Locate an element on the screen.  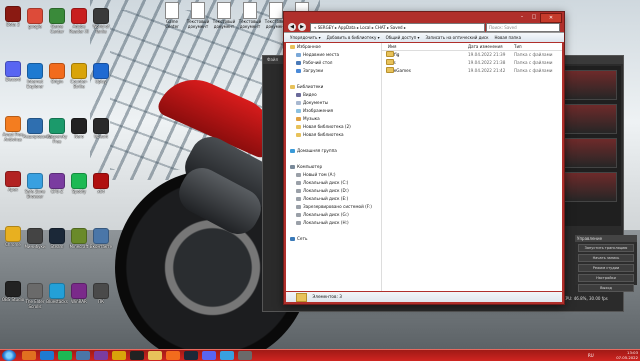
nav-item: Видео is located at coordinates (333, 95).